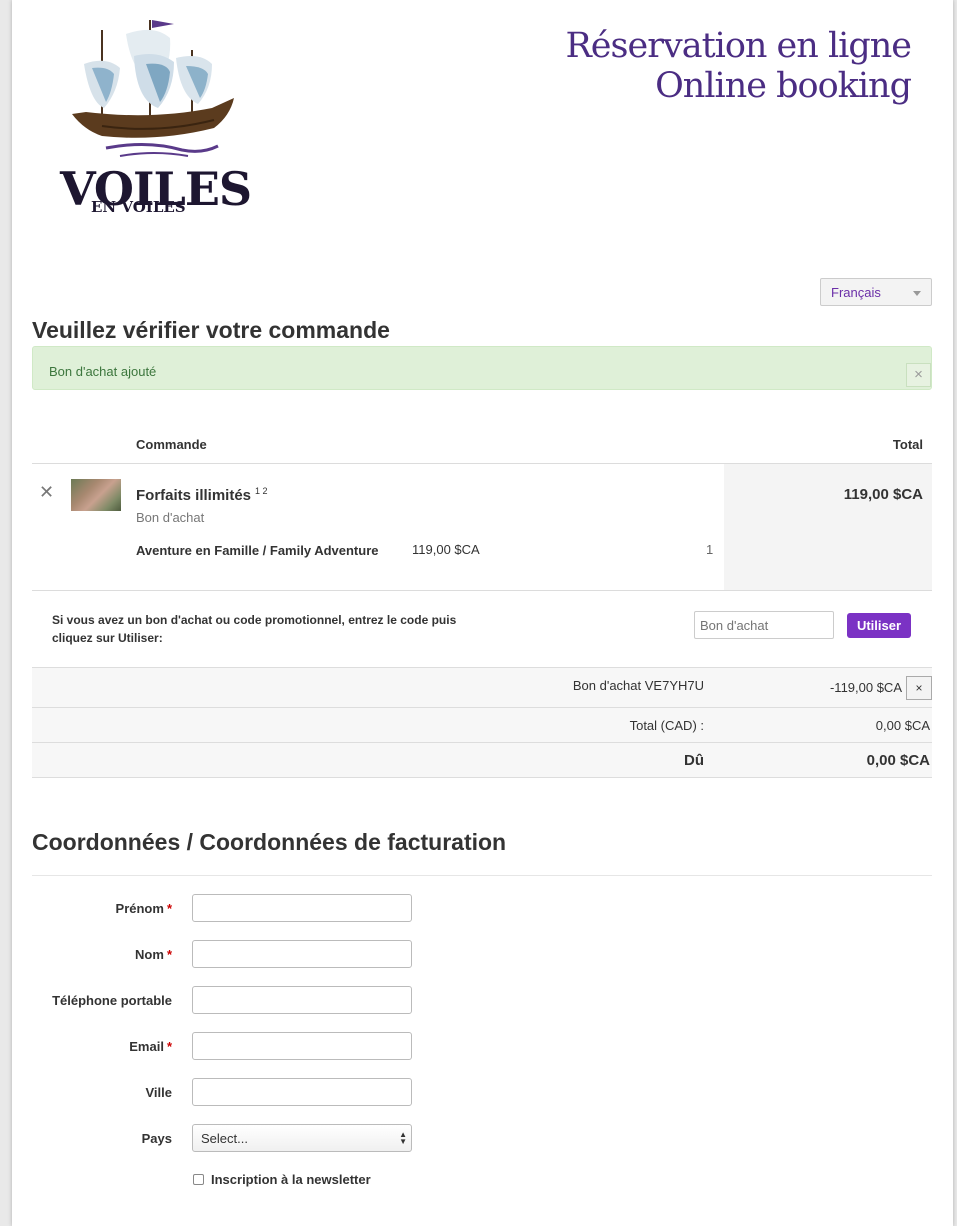 This screenshot has height=1226, width=957. What do you see at coordinates (198, 1179) in the screenshot?
I see `newsletter-checkbox` at bounding box center [198, 1179].